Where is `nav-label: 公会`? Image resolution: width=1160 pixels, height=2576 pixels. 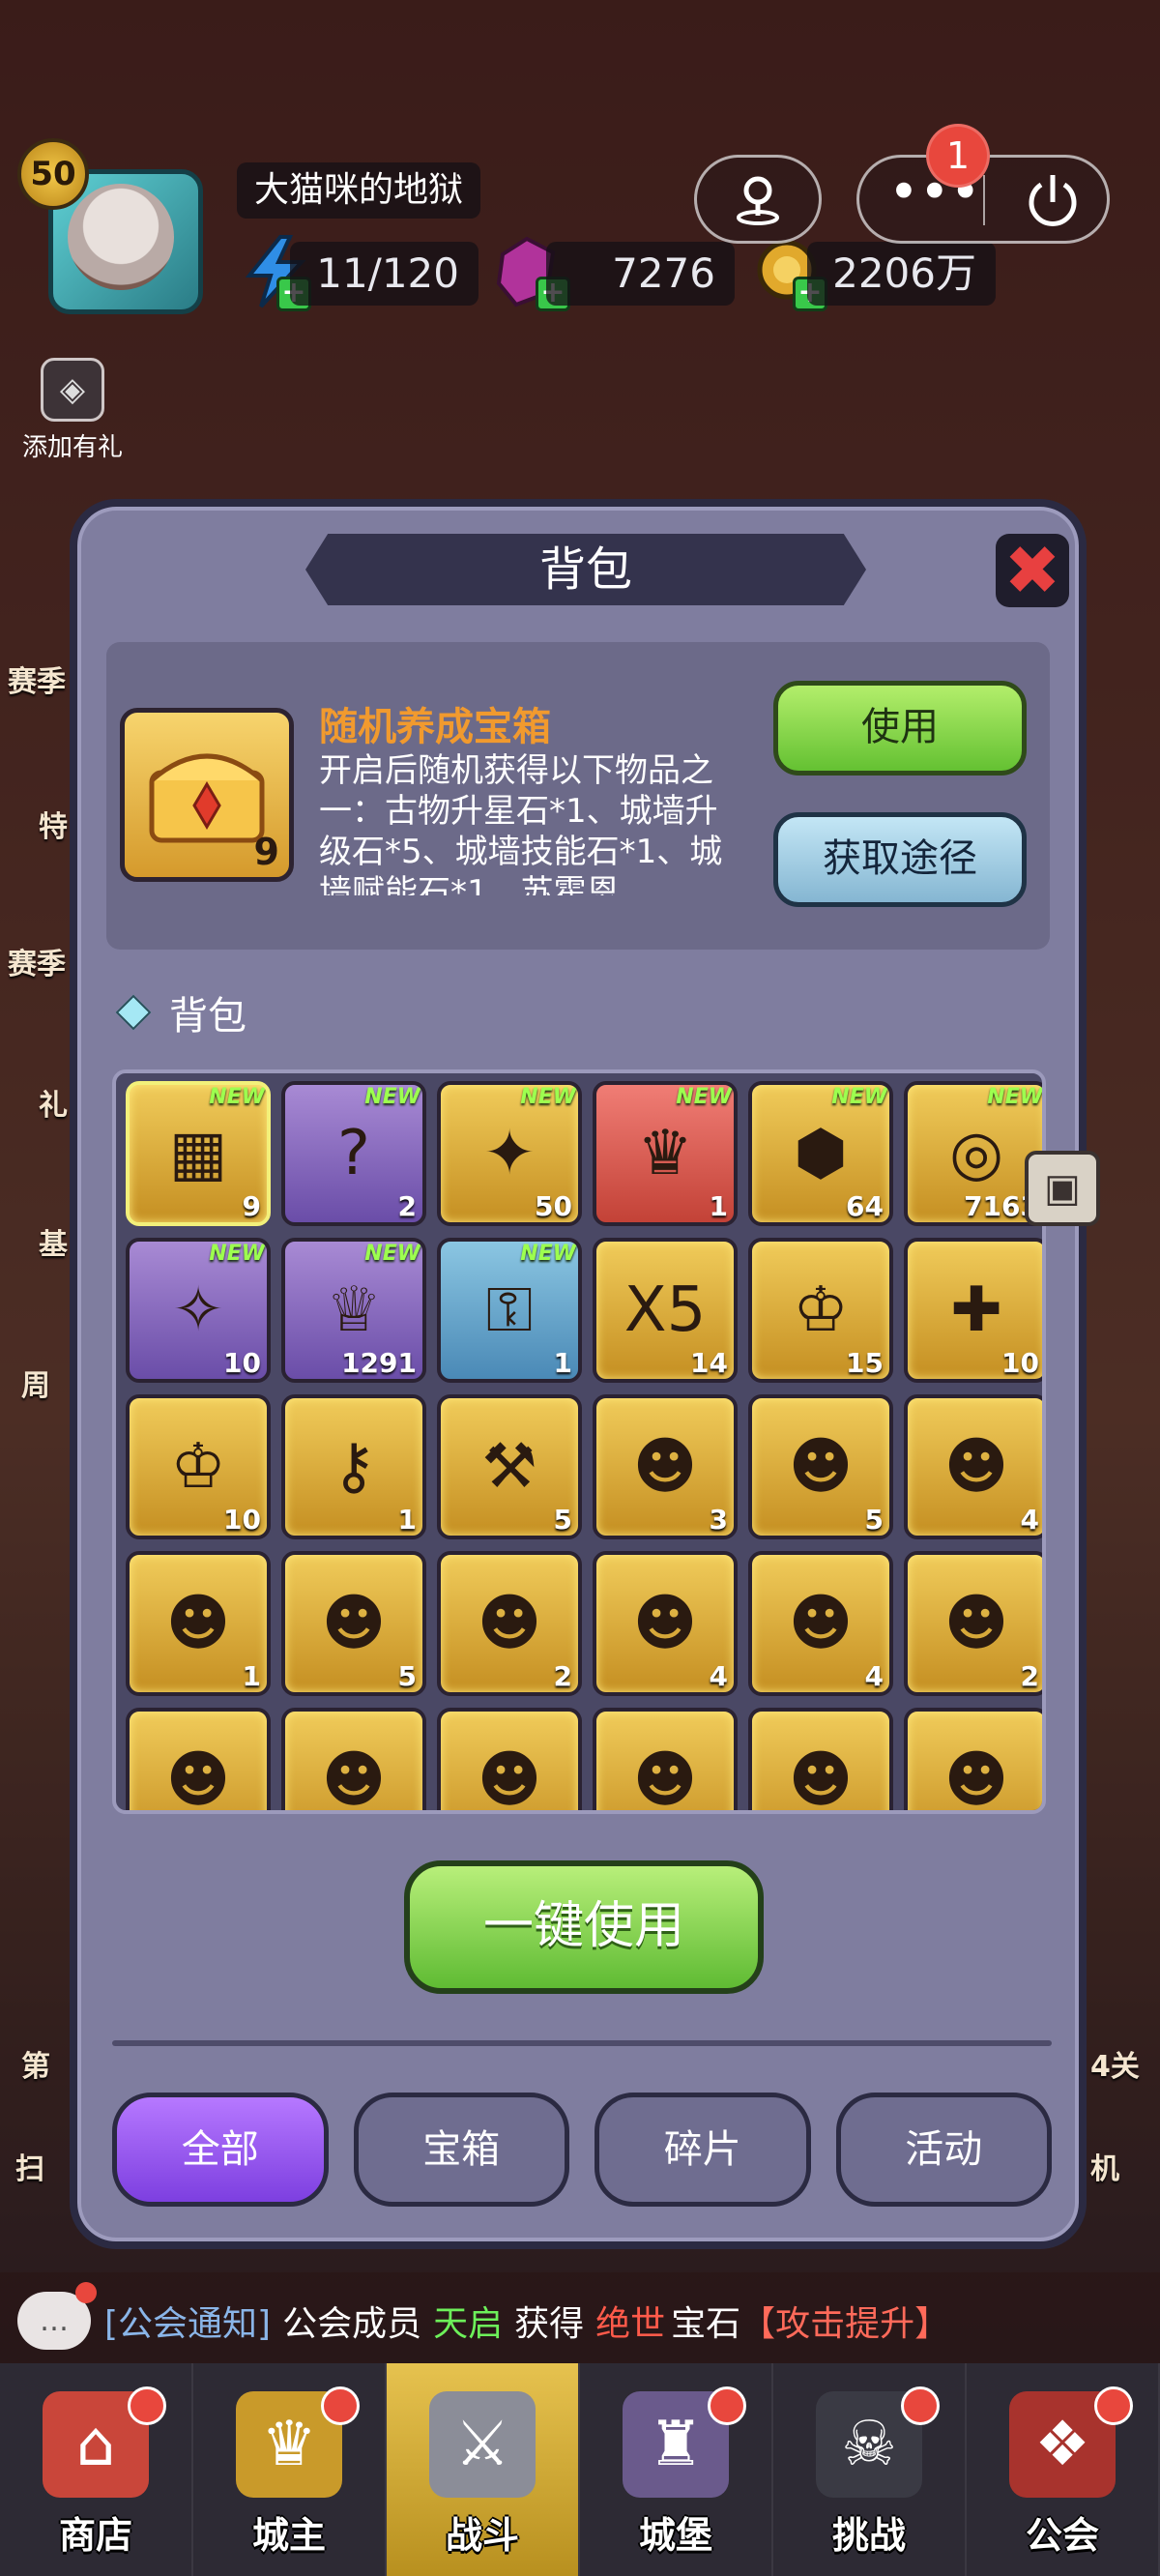
nav-label: 公会 is located at coordinates (1062, 2535).